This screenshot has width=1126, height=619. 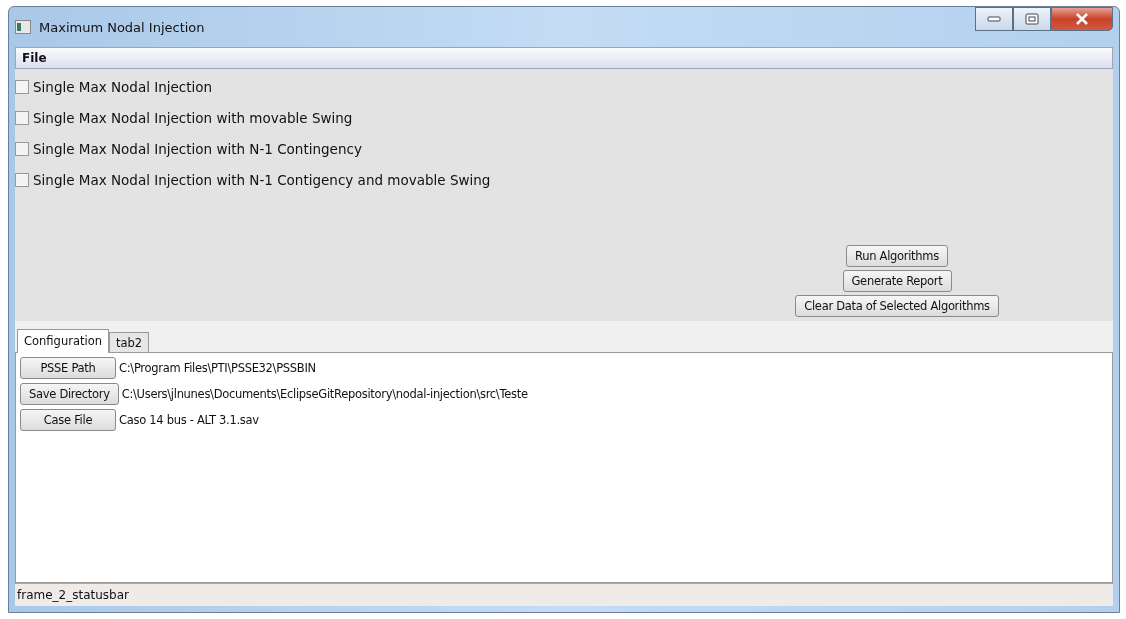 I want to click on path-value: C:\Program Files\PTI\PSSE32\PSSBIN, so click(x=217, y=368).